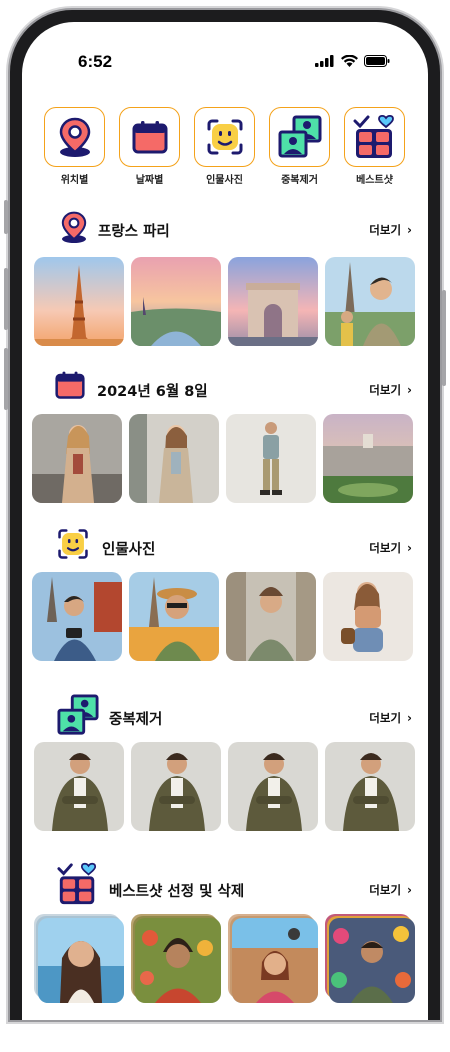 Image resolution: width=450 pixels, height=1052 pixels. I want to click on section-bestshot-title: 베스트샷 선정 및 삭제, so click(177, 892).